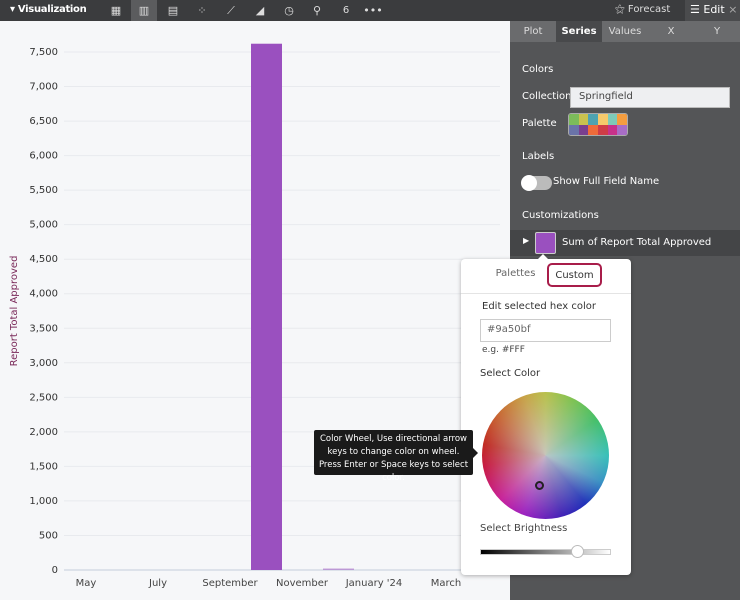  Describe the element at coordinates (539, 123) in the screenshot. I see `palette-label: Palette` at that location.